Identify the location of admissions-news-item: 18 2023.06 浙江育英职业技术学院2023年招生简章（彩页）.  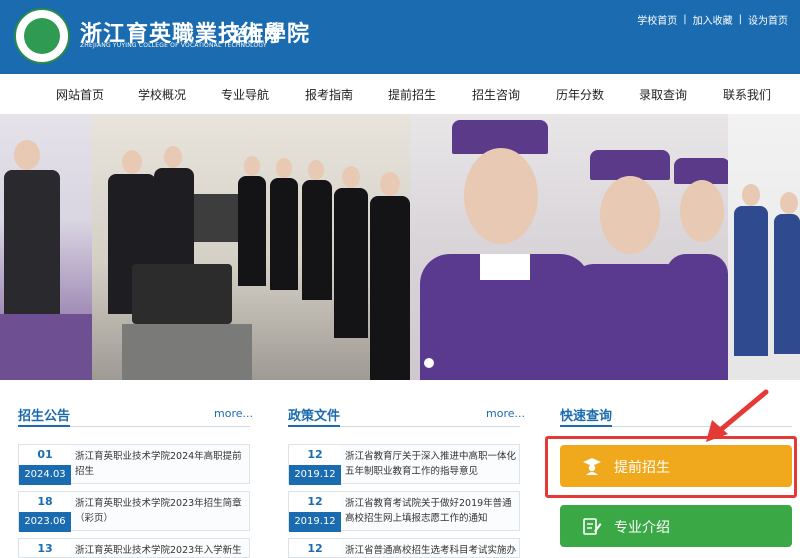
(134, 511).